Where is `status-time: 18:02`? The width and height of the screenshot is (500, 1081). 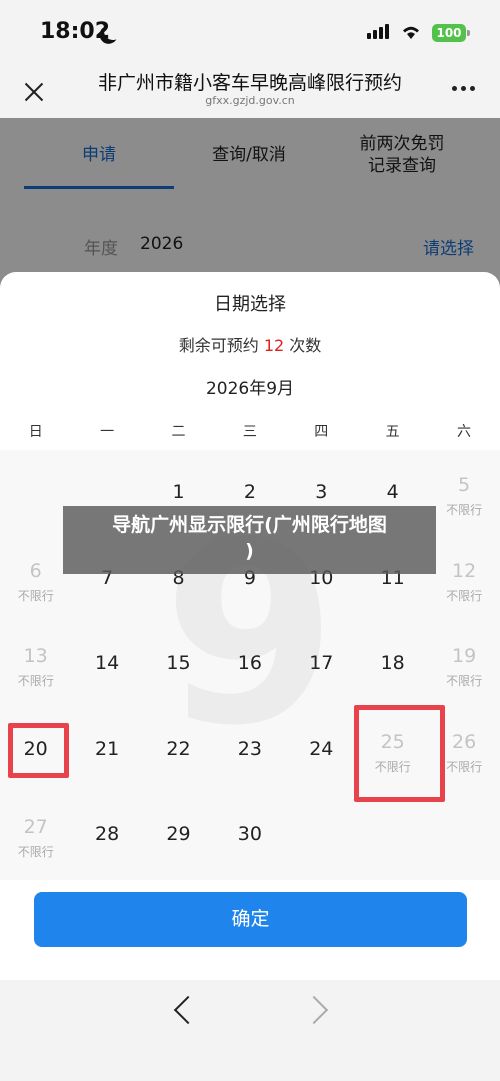 status-time: 18:02 is located at coordinates (75, 31).